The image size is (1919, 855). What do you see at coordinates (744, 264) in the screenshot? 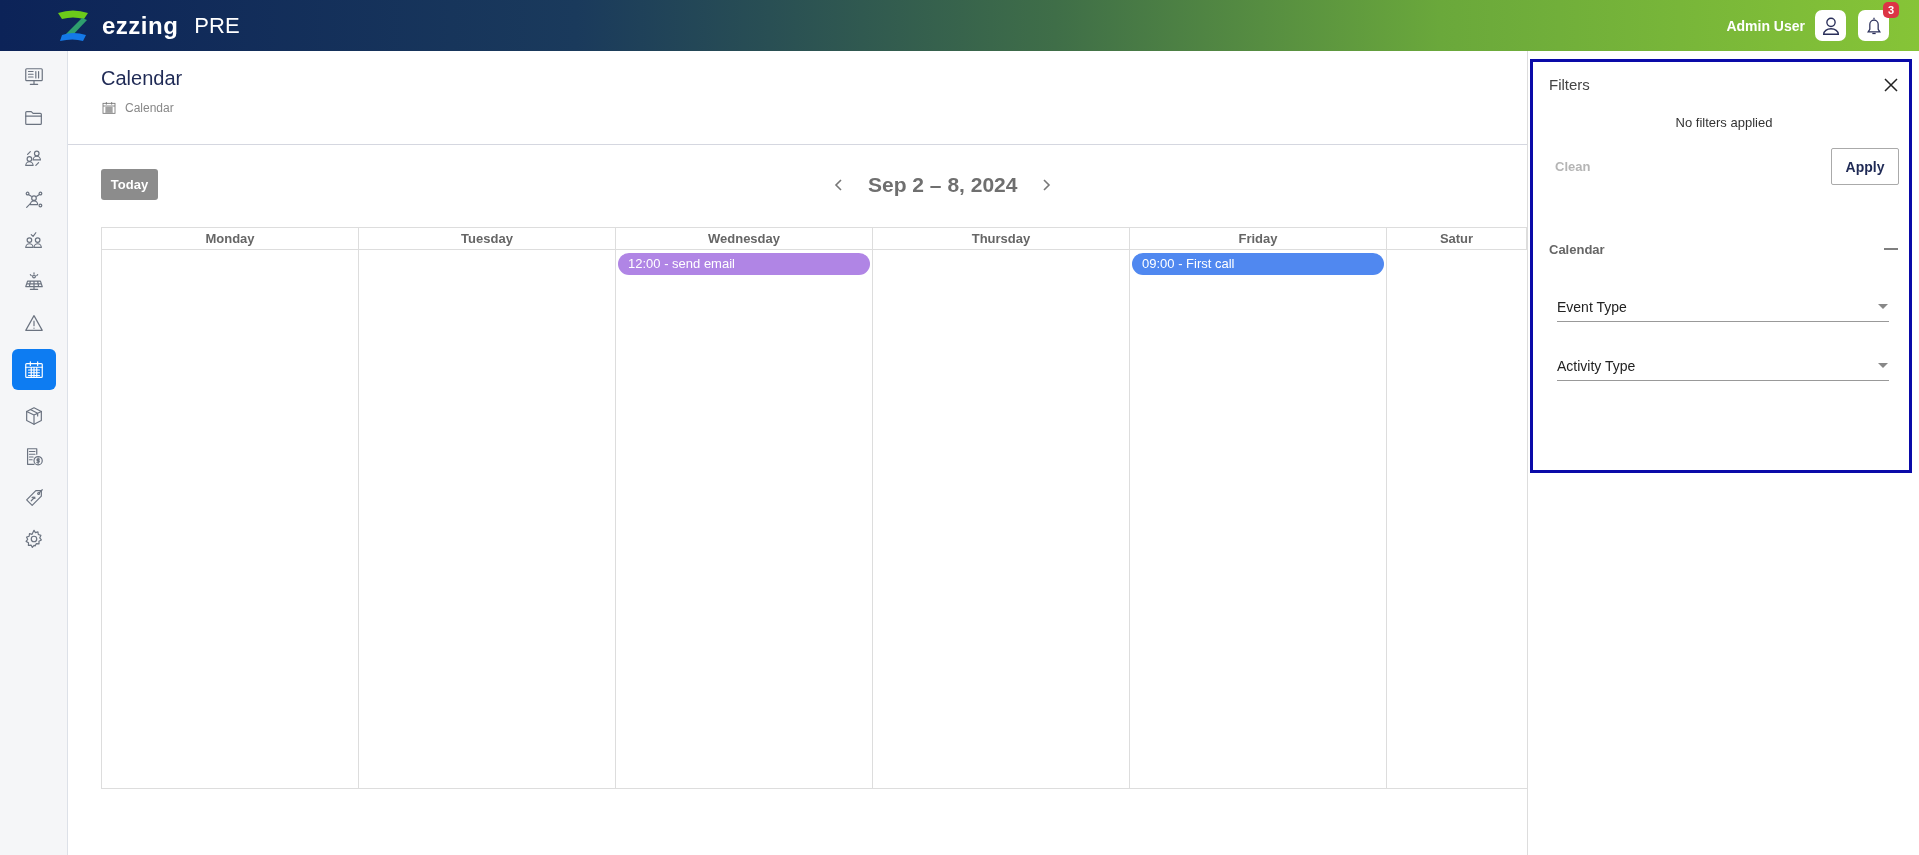
I see `calendar-event: 12:00 - send email` at bounding box center [744, 264].